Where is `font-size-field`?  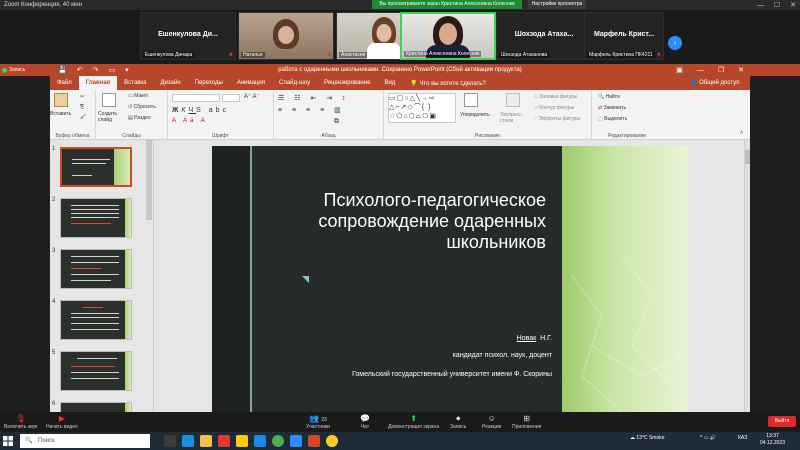 font-size-field is located at coordinates (231, 98).